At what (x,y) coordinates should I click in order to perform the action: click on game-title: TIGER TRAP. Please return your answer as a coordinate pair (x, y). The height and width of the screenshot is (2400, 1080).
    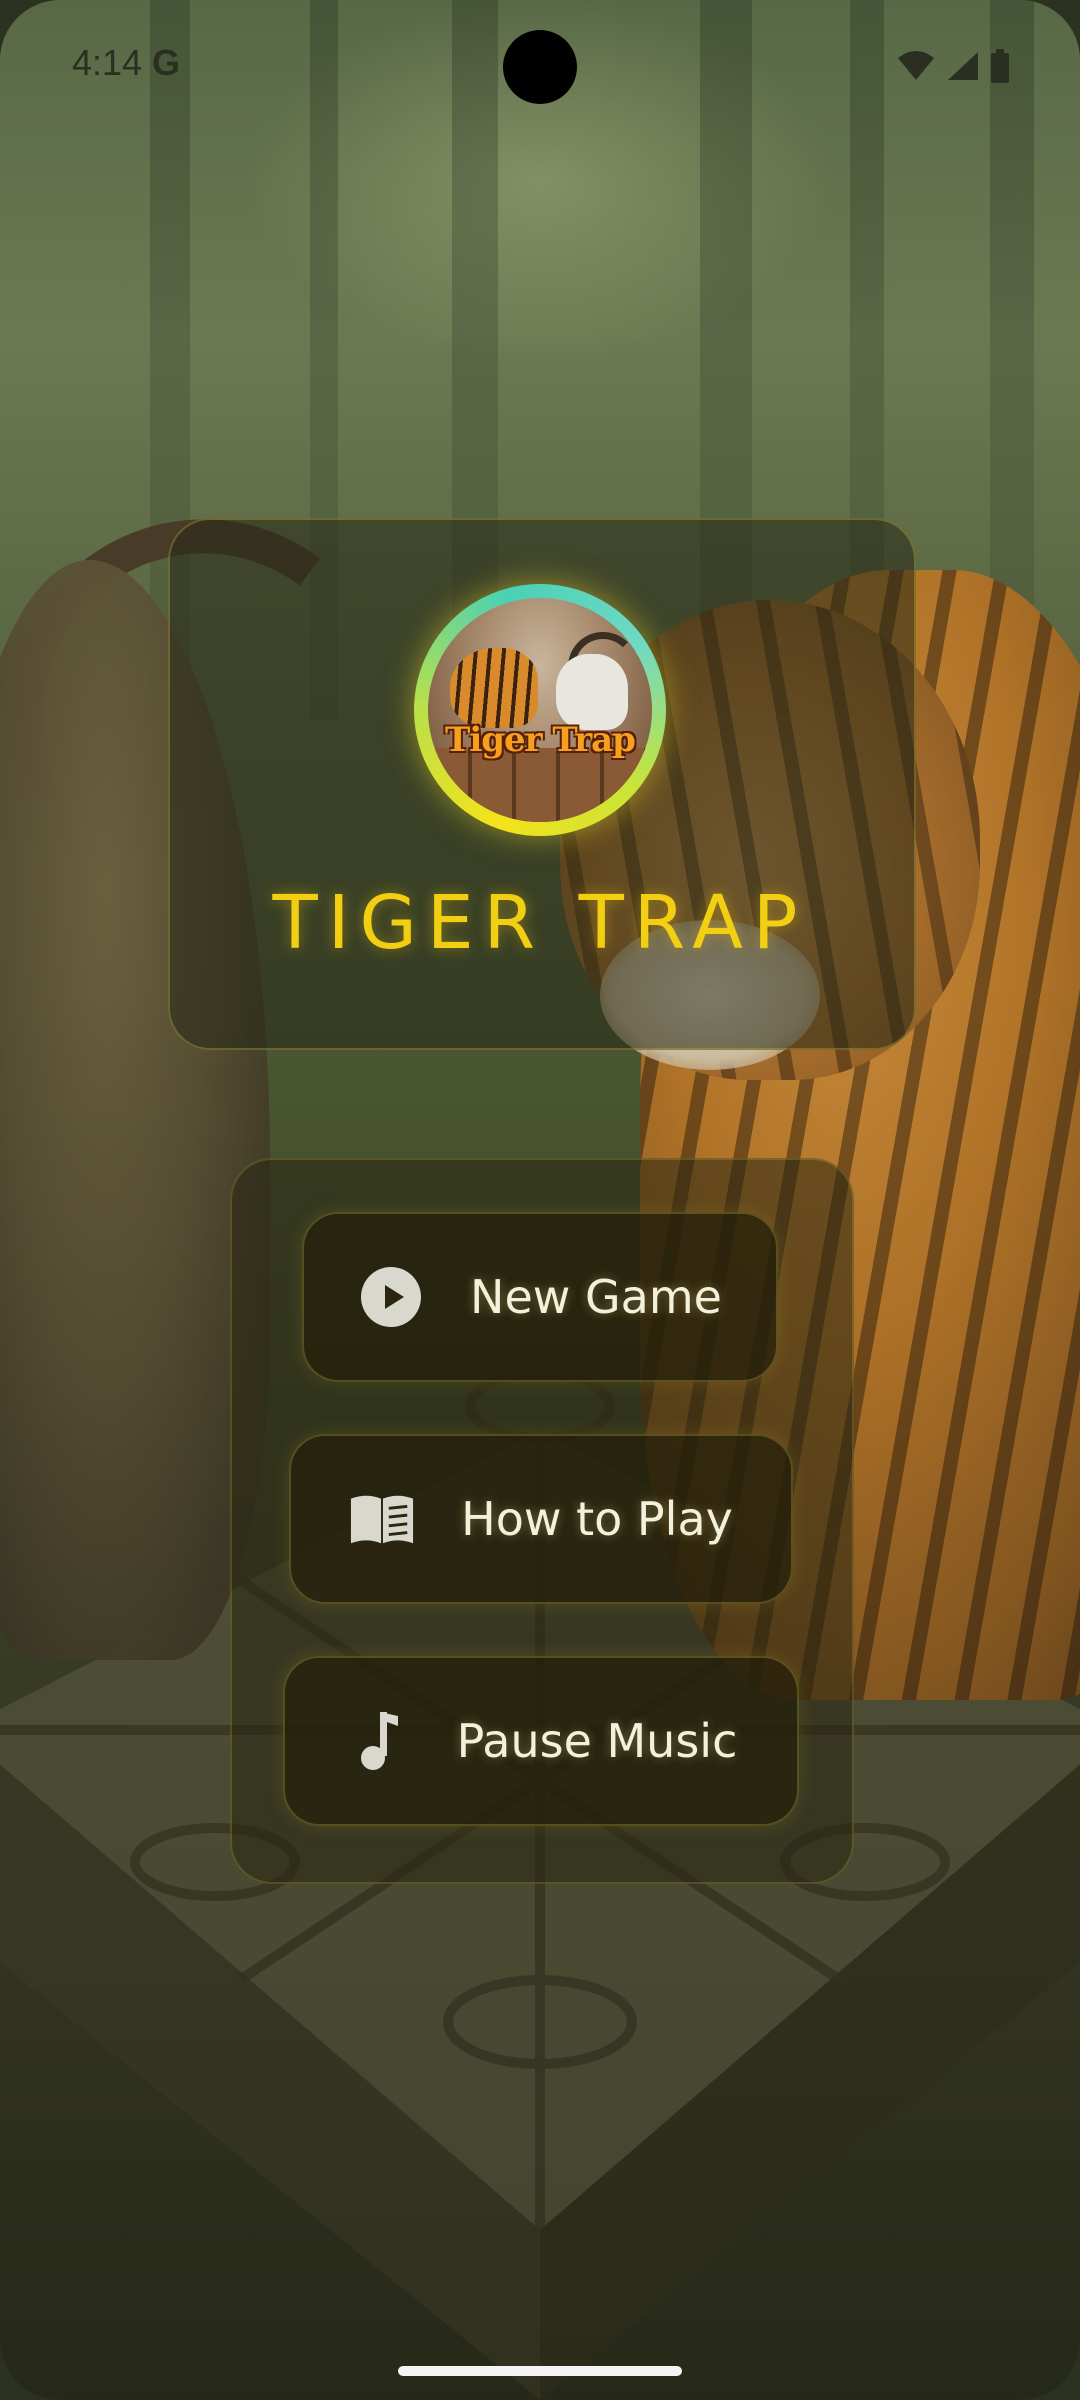
    Looking at the image, I should click on (540, 923).